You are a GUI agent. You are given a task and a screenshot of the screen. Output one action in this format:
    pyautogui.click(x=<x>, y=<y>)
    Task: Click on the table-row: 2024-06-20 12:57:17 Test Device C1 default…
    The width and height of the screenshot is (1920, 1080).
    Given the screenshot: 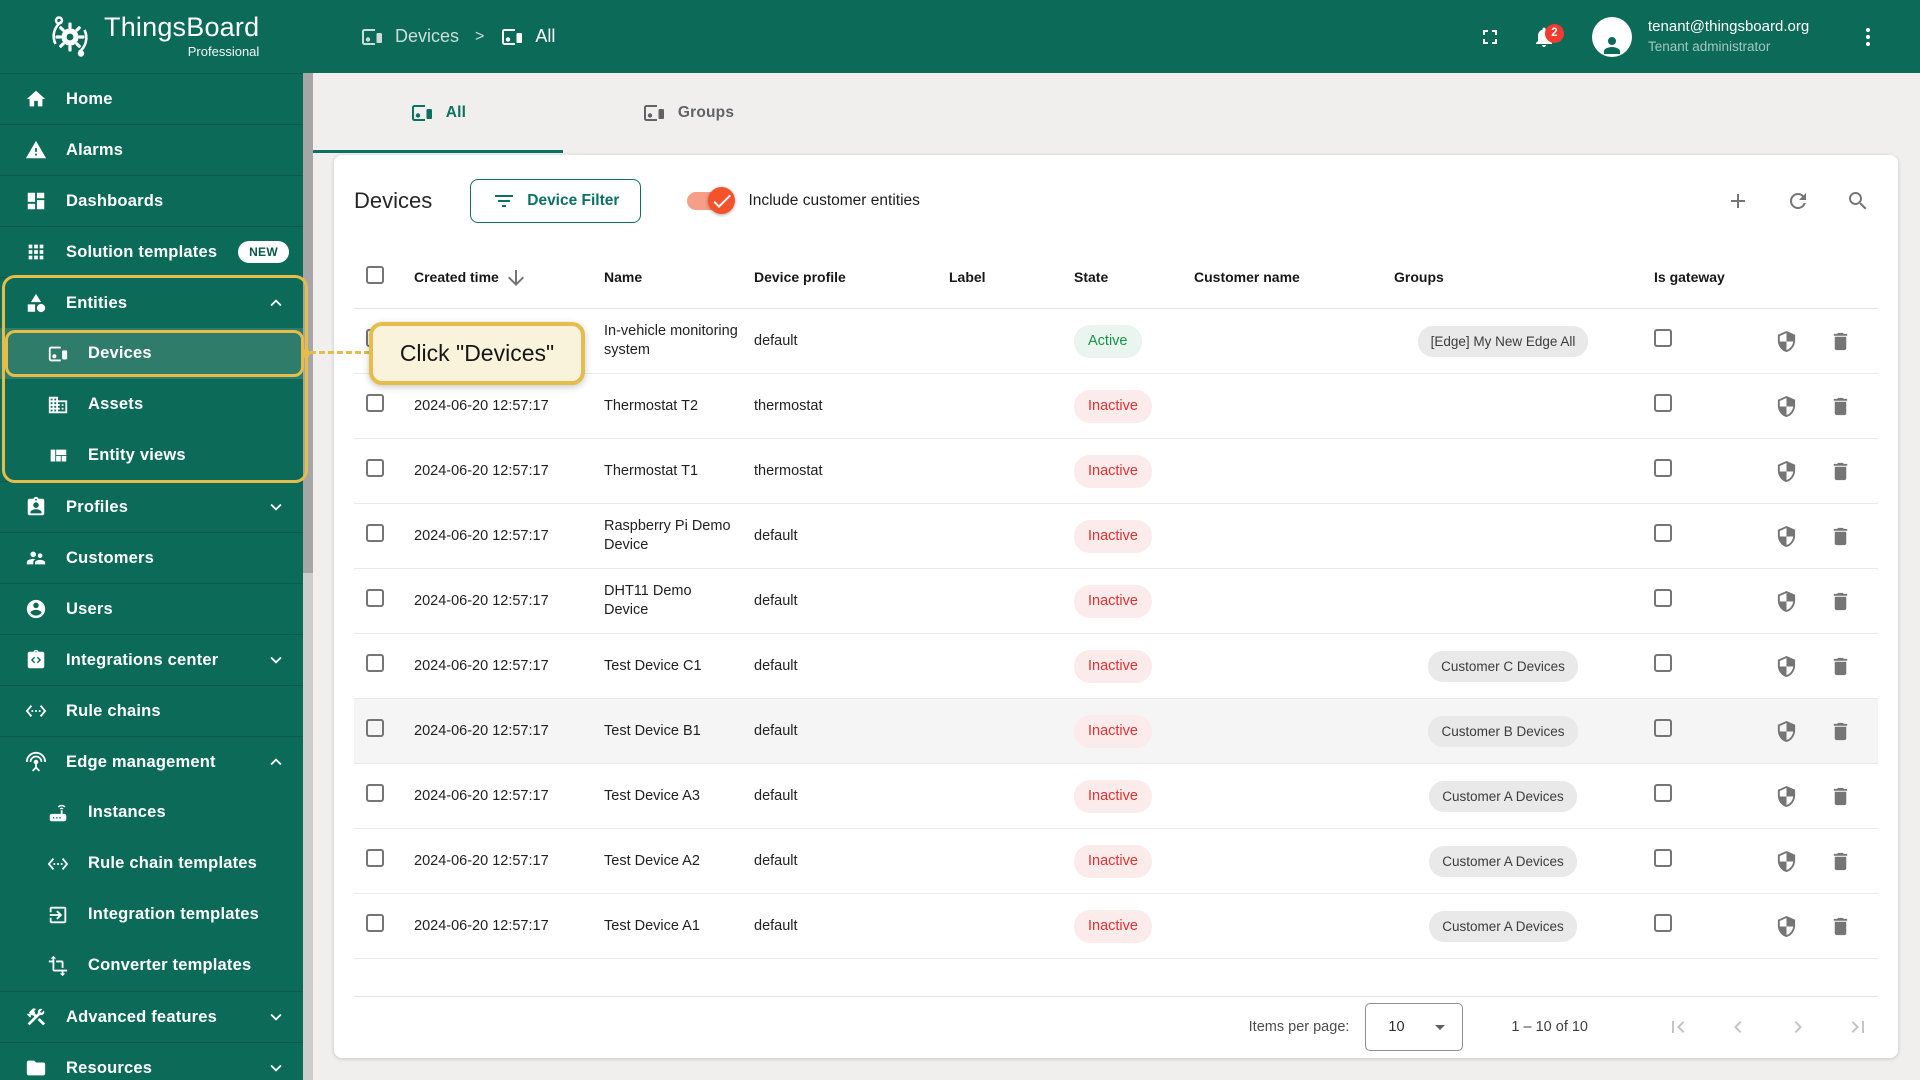 What is the action you would take?
    pyautogui.click(x=1116, y=666)
    